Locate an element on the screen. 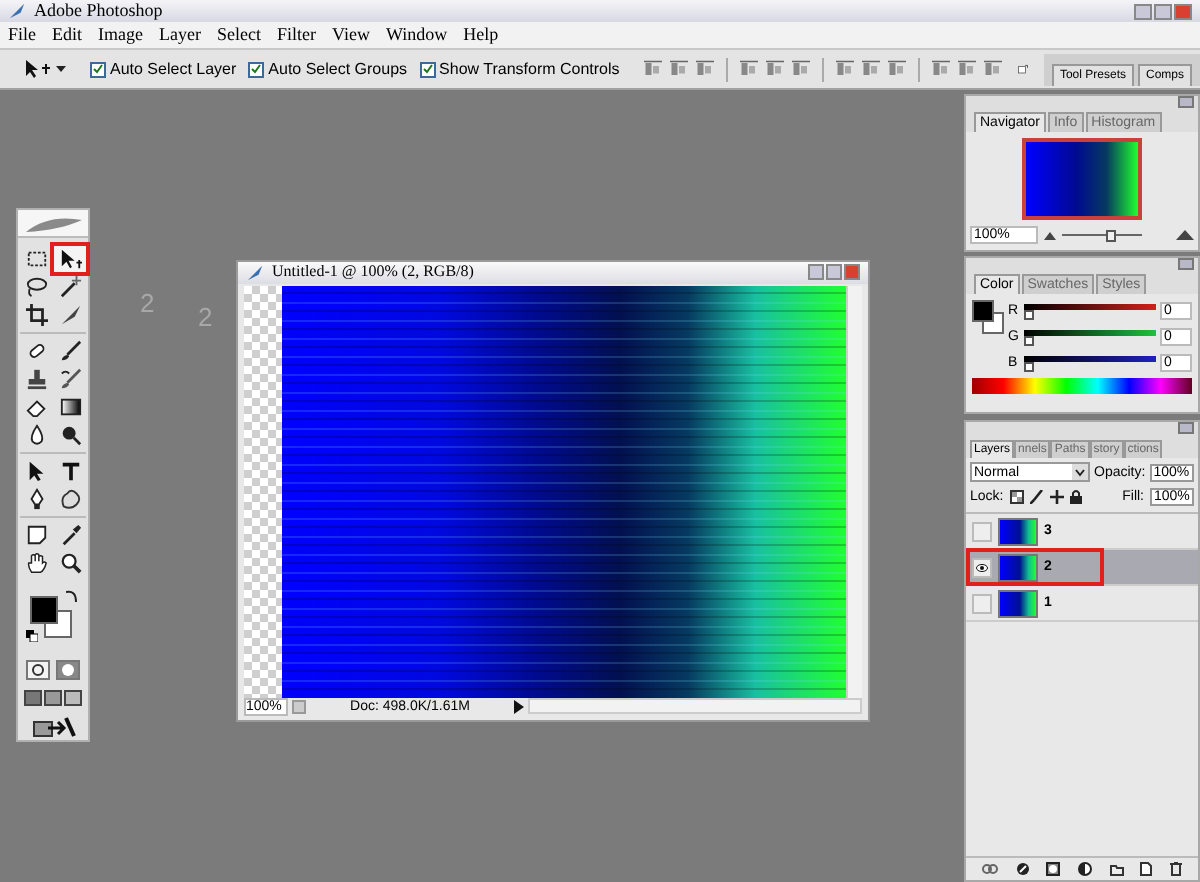 The height and width of the screenshot is (882, 1200). menu-item: Image is located at coordinates (121, 35).